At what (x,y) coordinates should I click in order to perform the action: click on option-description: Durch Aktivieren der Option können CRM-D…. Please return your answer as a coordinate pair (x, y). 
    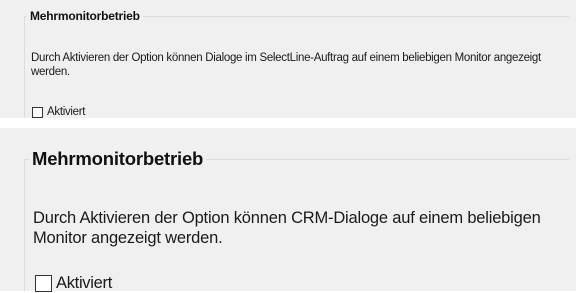
    Looking at the image, I should click on (287, 228).